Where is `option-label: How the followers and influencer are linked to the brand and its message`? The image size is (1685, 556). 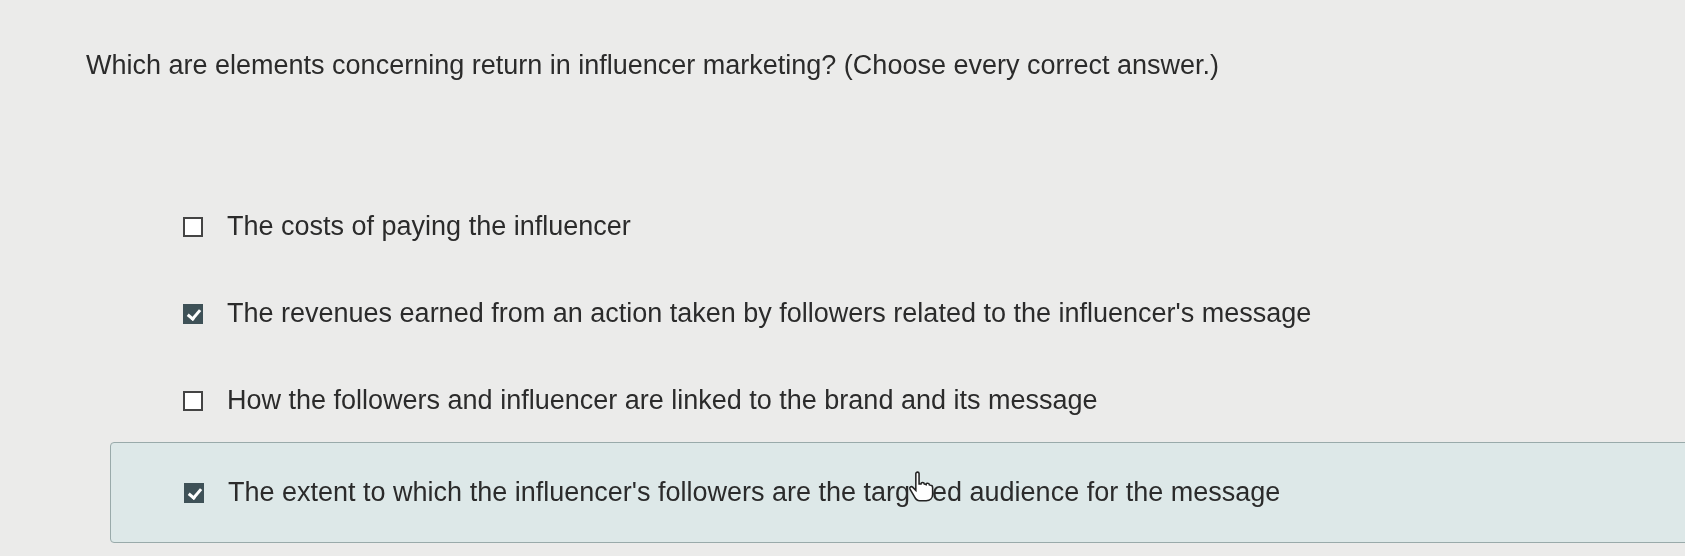 option-label: How the followers and influencer are linked to the brand and its message is located at coordinates (662, 400).